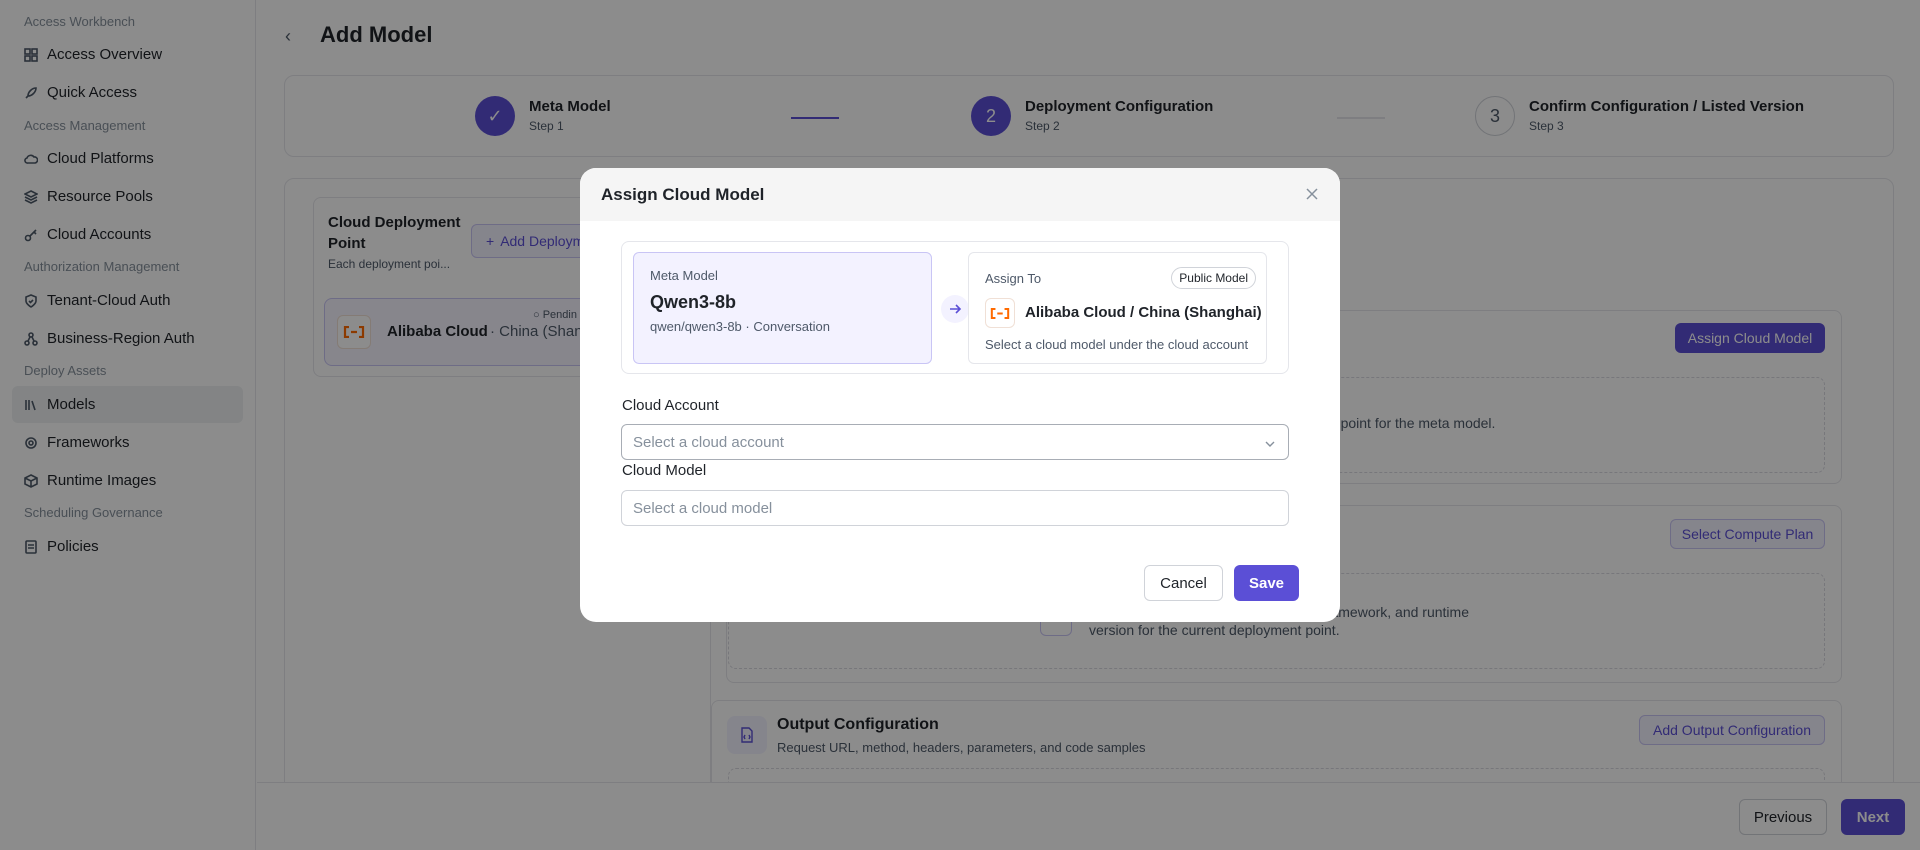 The width and height of the screenshot is (1920, 850). Describe the element at coordinates (684, 275) in the screenshot. I see `meta-model-label: Meta Model` at that location.